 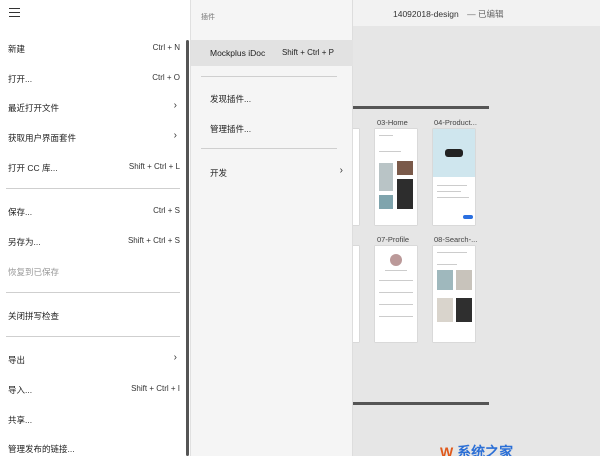 I want to click on document-title: 14092018-design — 已编辑, so click(x=451, y=14).